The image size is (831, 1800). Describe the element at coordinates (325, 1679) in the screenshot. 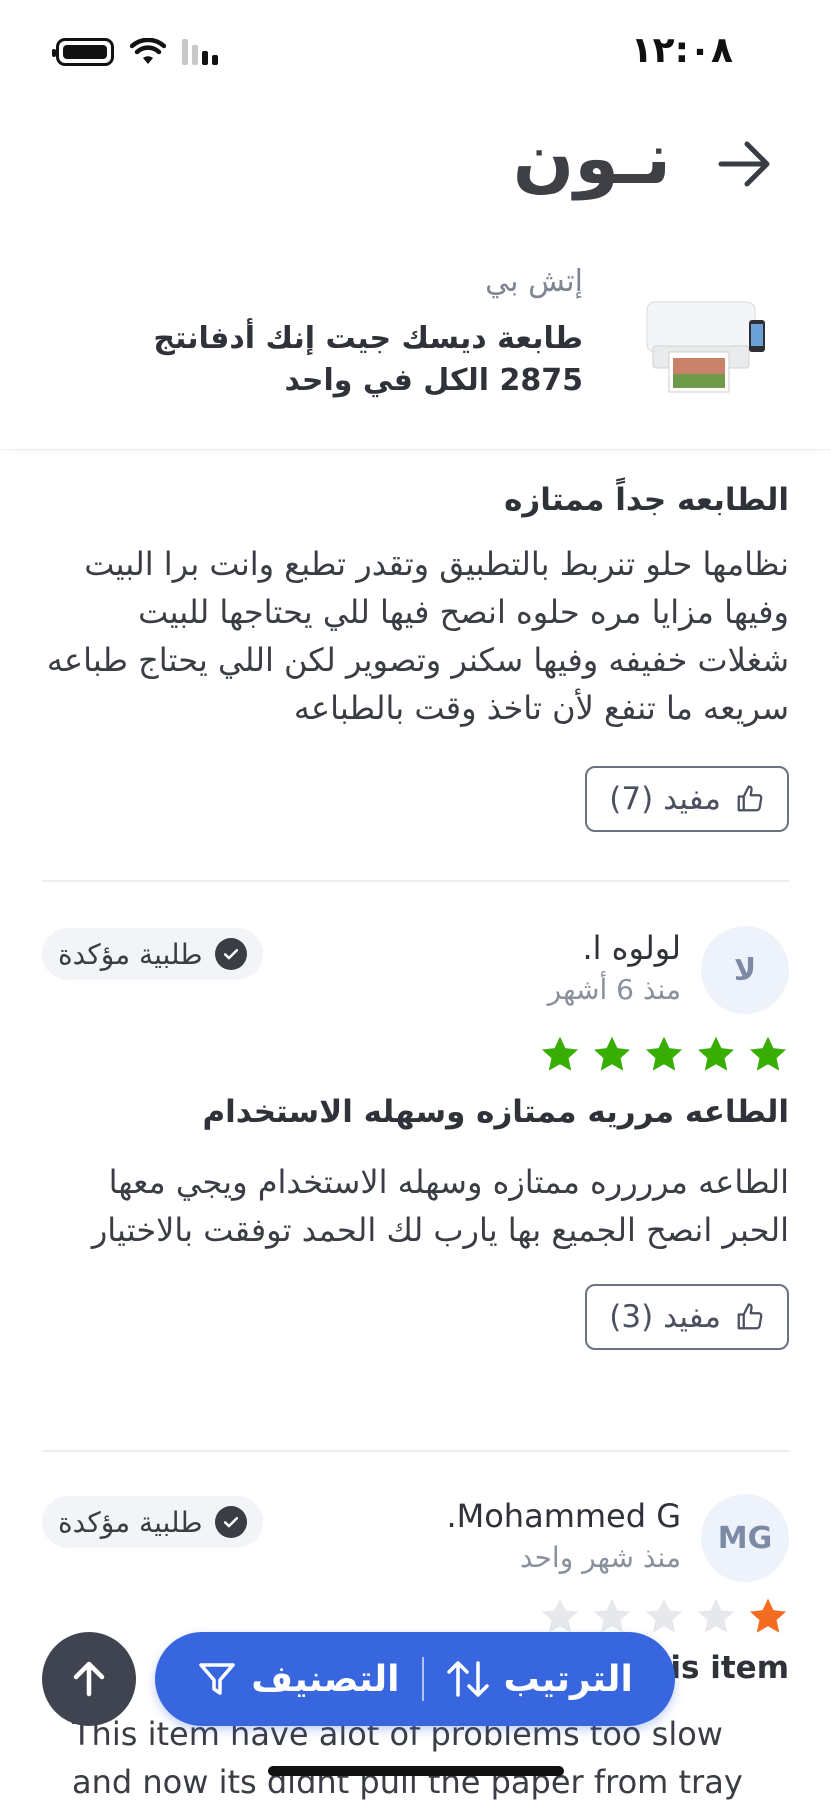

I see `filter-label: التصنيف` at that location.